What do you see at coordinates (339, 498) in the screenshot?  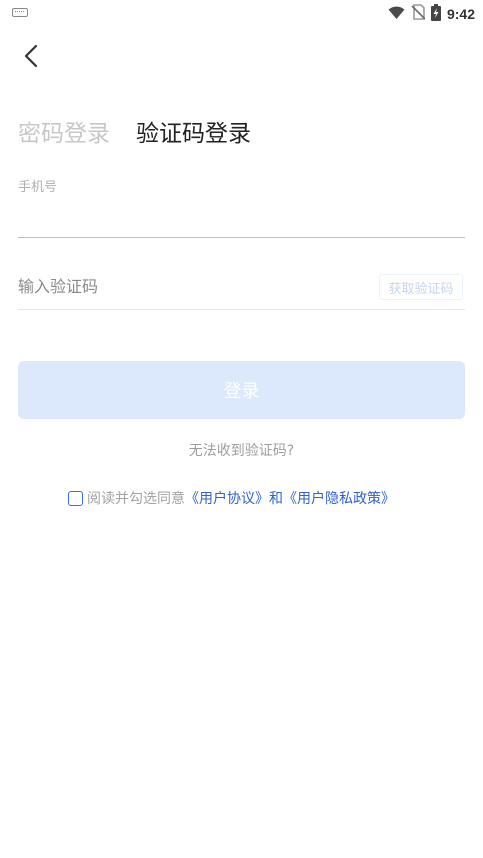 I see `privacy-policy-link: 《用户隐私政策》` at bounding box center [339, 498].